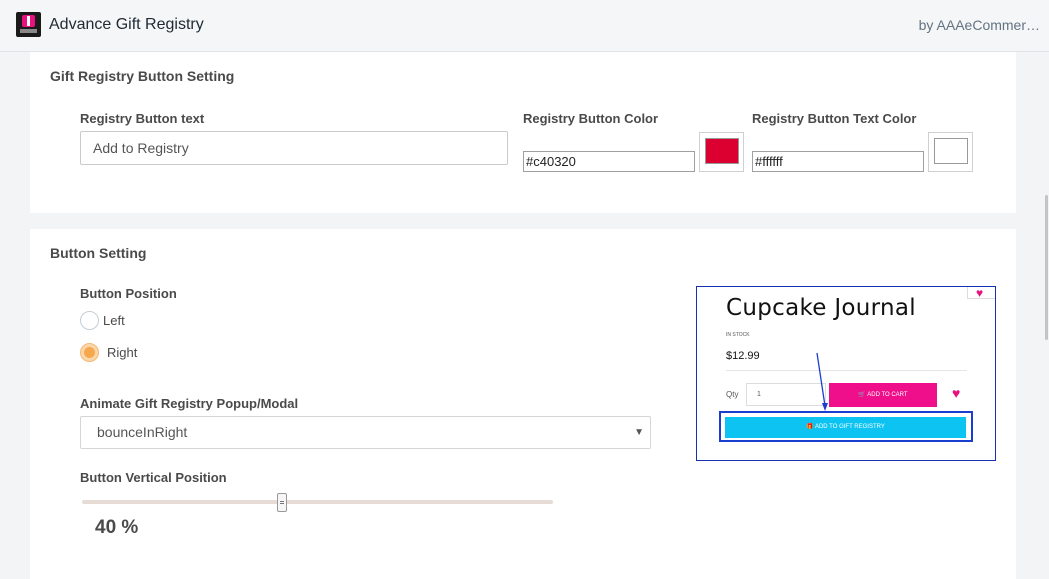 The image size is (1049, 579). I want to click on arrow-icon, so click(822, 381).